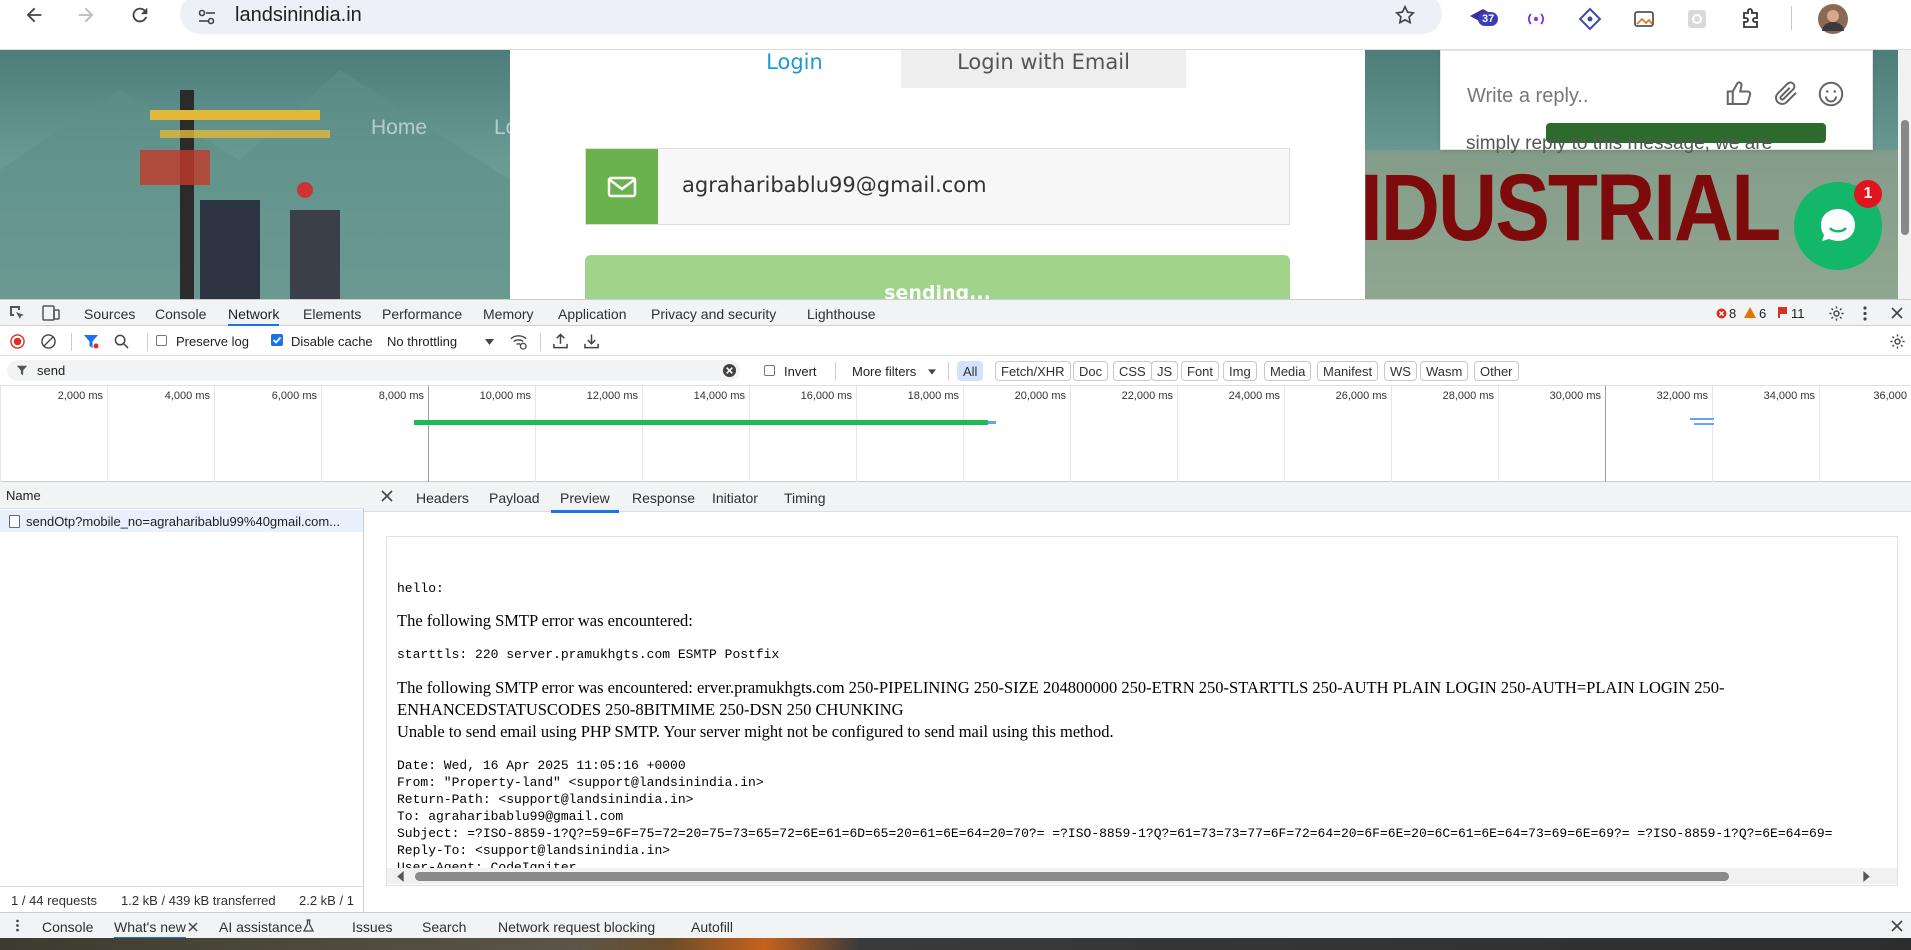 The height and width of the screenshot is (950, 1911). Describe the element at coordinates (332, 314) in the screenshot. I see `tab-elements: Elements` at that location.